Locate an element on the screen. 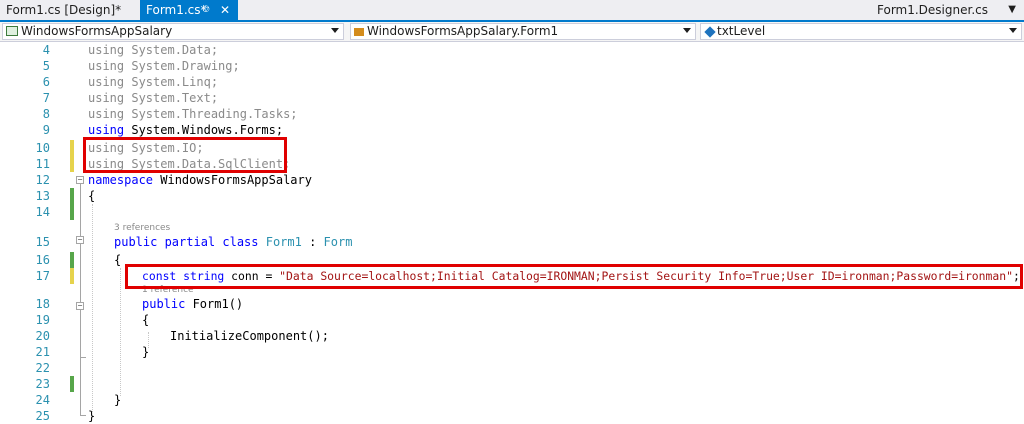 Image resolution: width=1024 pixels, height=424 pixels. tab-form1-design: Form1.cs [Design]* is located at coordinates (70, 10).